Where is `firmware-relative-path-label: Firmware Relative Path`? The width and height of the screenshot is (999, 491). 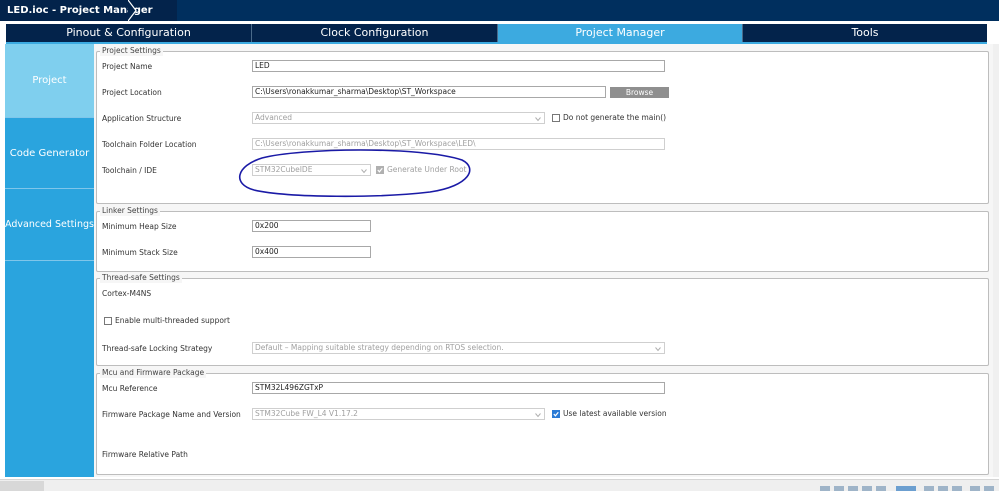 firmware-relative-path-label: Firmware Relative Path is located at coordinates (145, 454).